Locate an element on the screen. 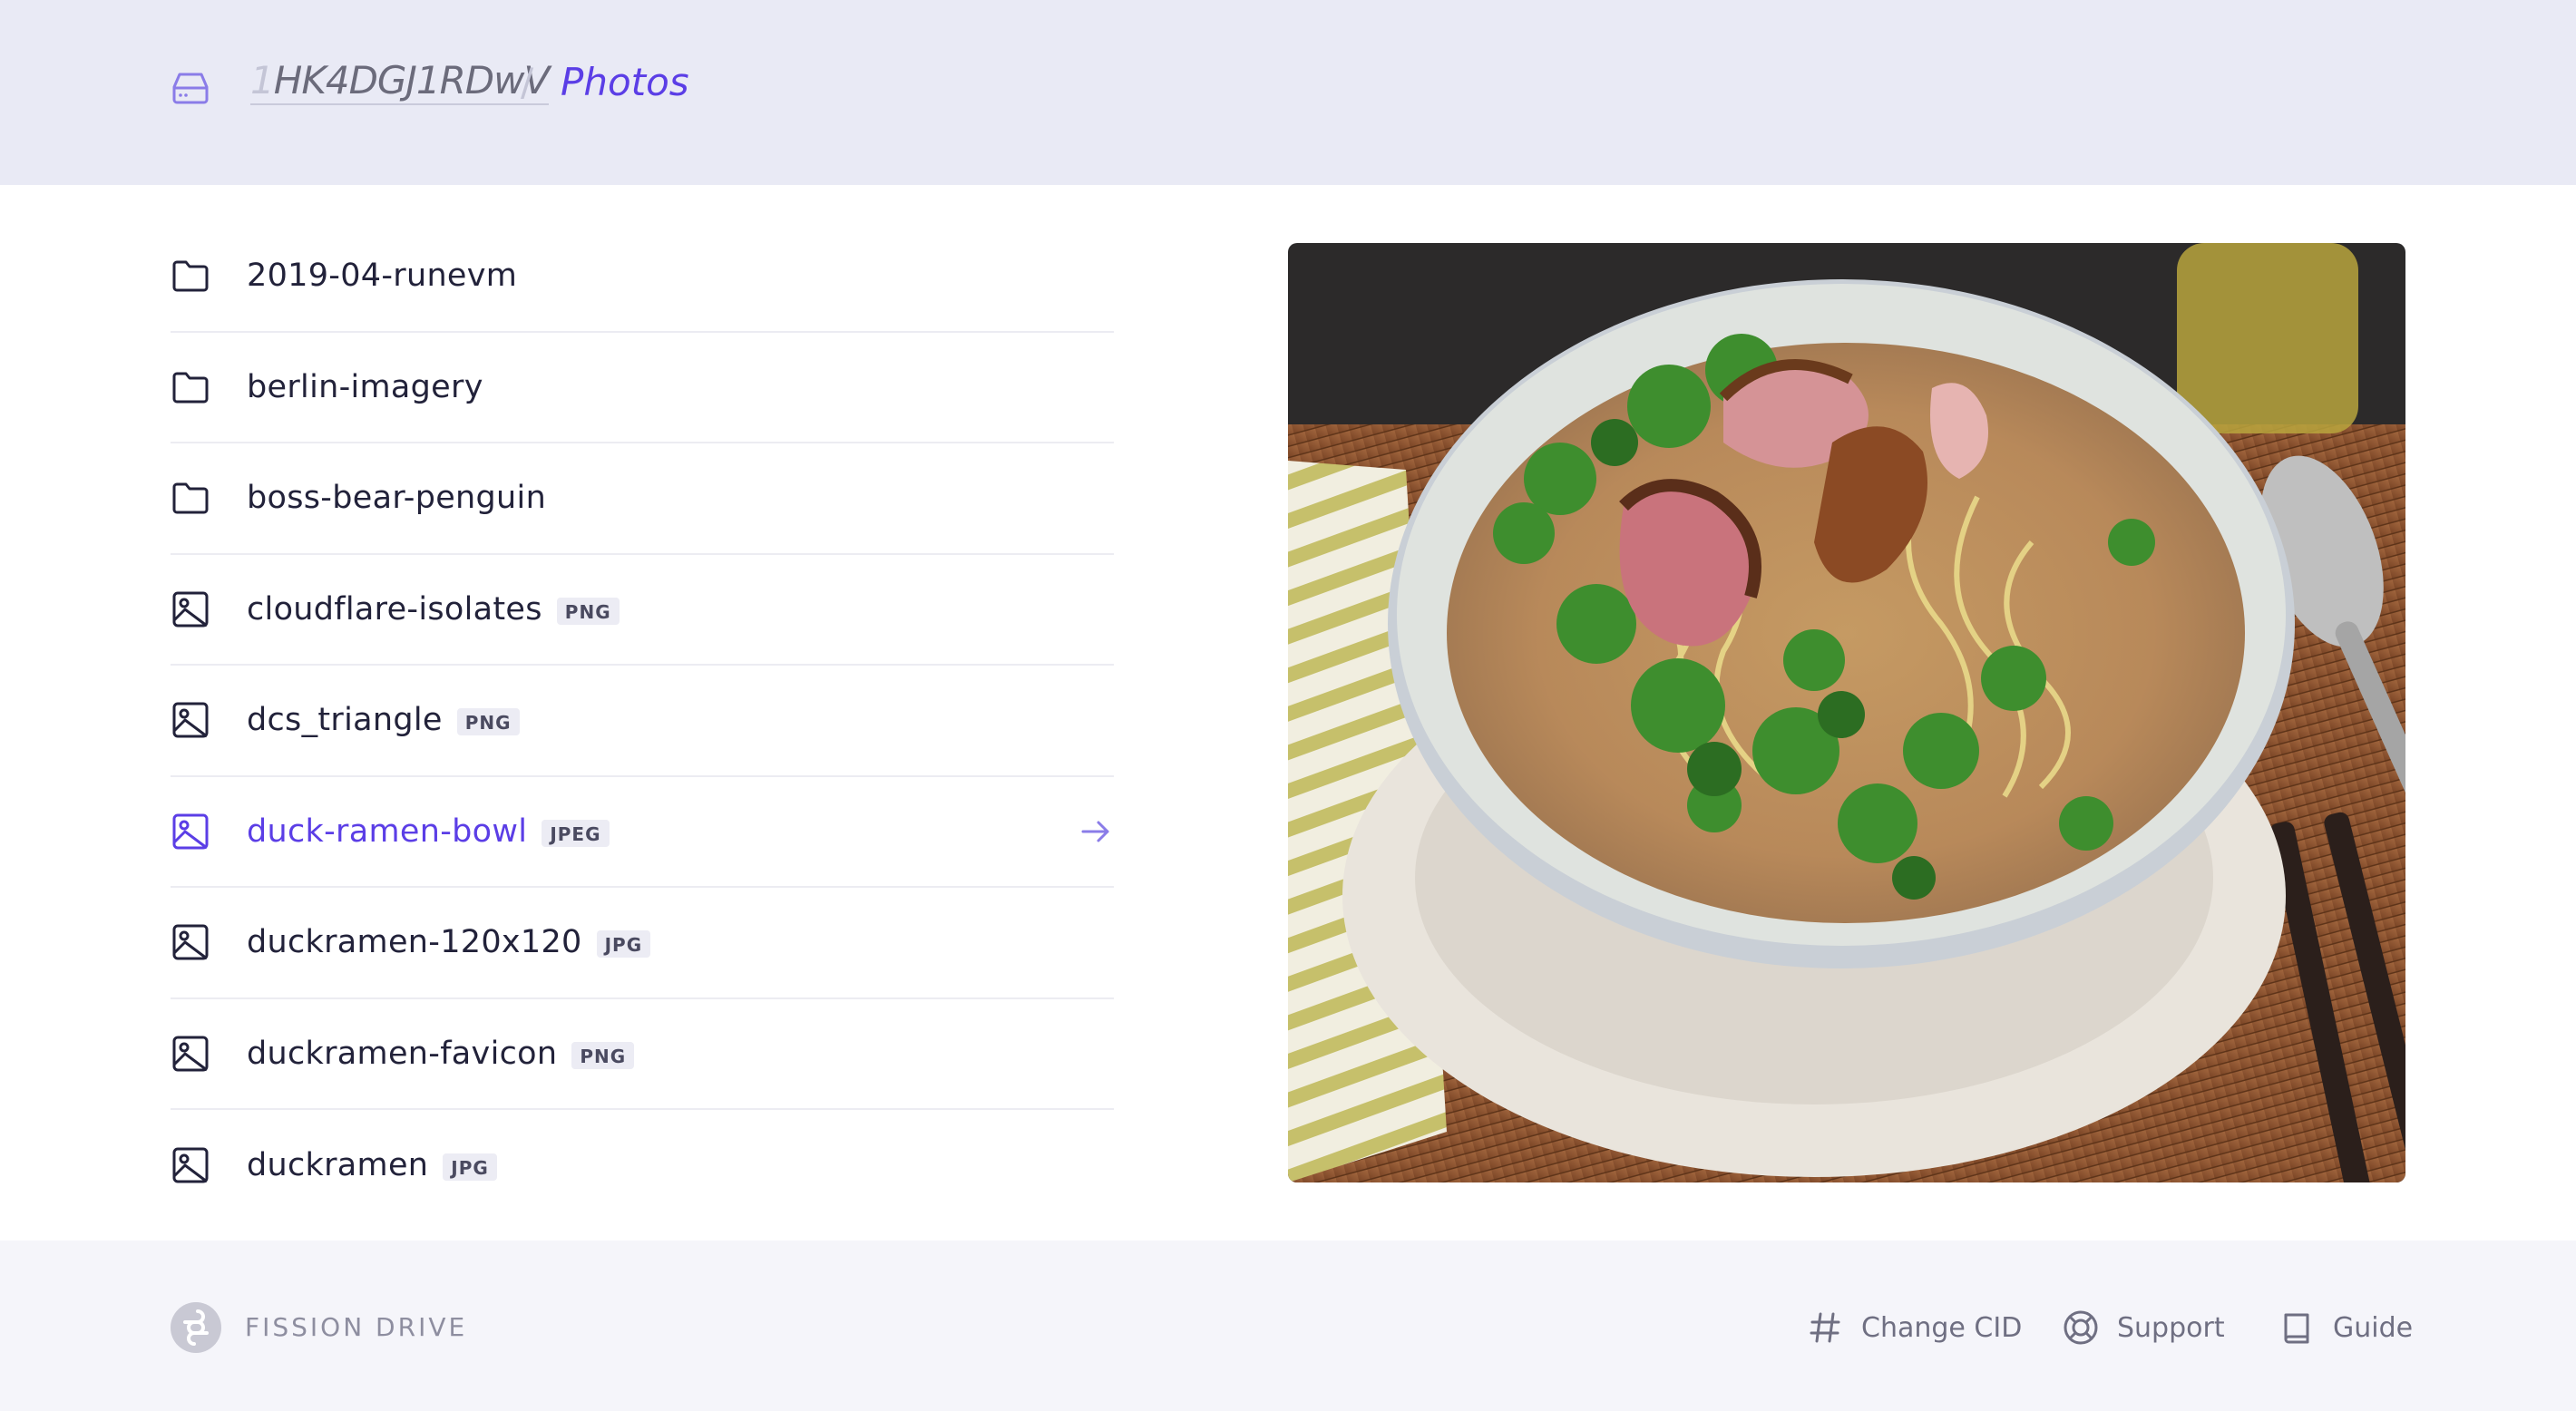 The image size is (2576, 1411). support-link: Support is located at coordinates (2144, 1327).